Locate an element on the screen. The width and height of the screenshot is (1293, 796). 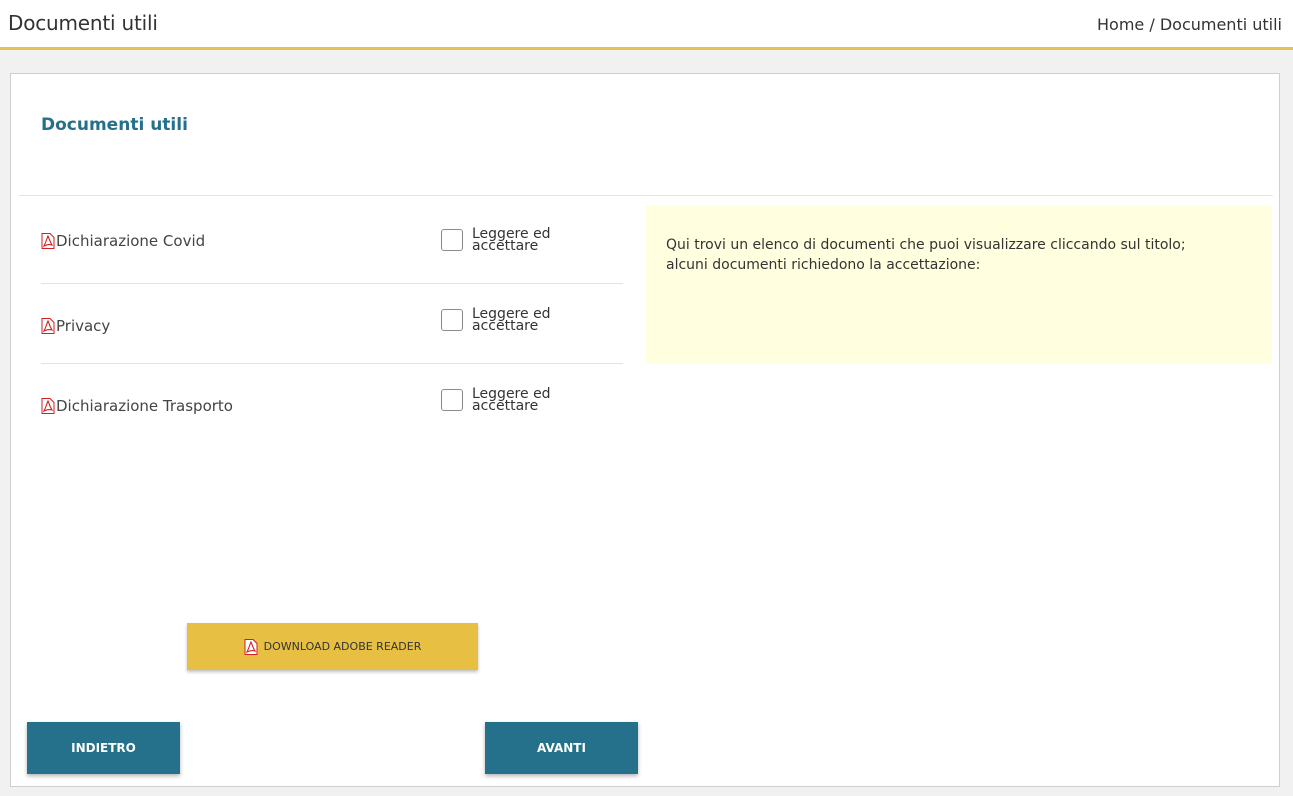
back-button: INDIETRO is located at coordinates (103, 748).